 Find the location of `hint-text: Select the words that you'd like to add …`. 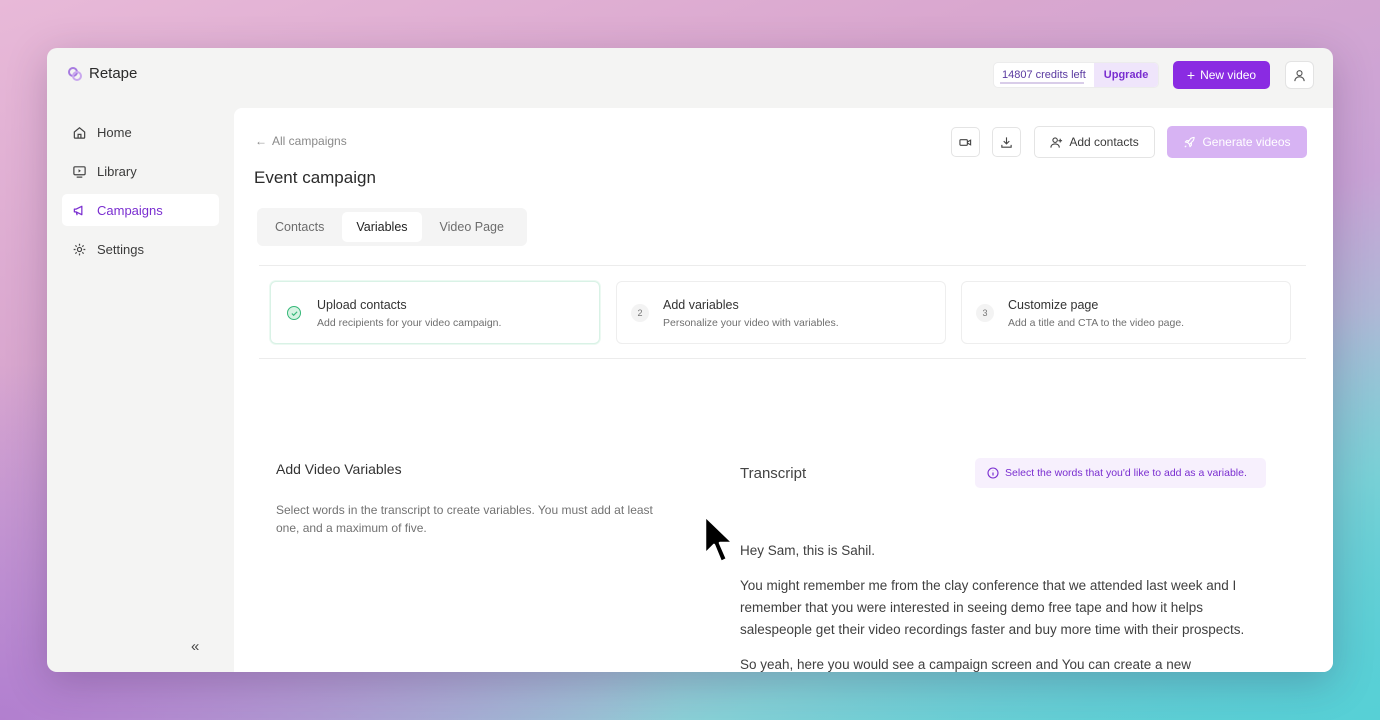

hint-text: Select the words that you'd like to add … is located at coordinates (1126, 473).